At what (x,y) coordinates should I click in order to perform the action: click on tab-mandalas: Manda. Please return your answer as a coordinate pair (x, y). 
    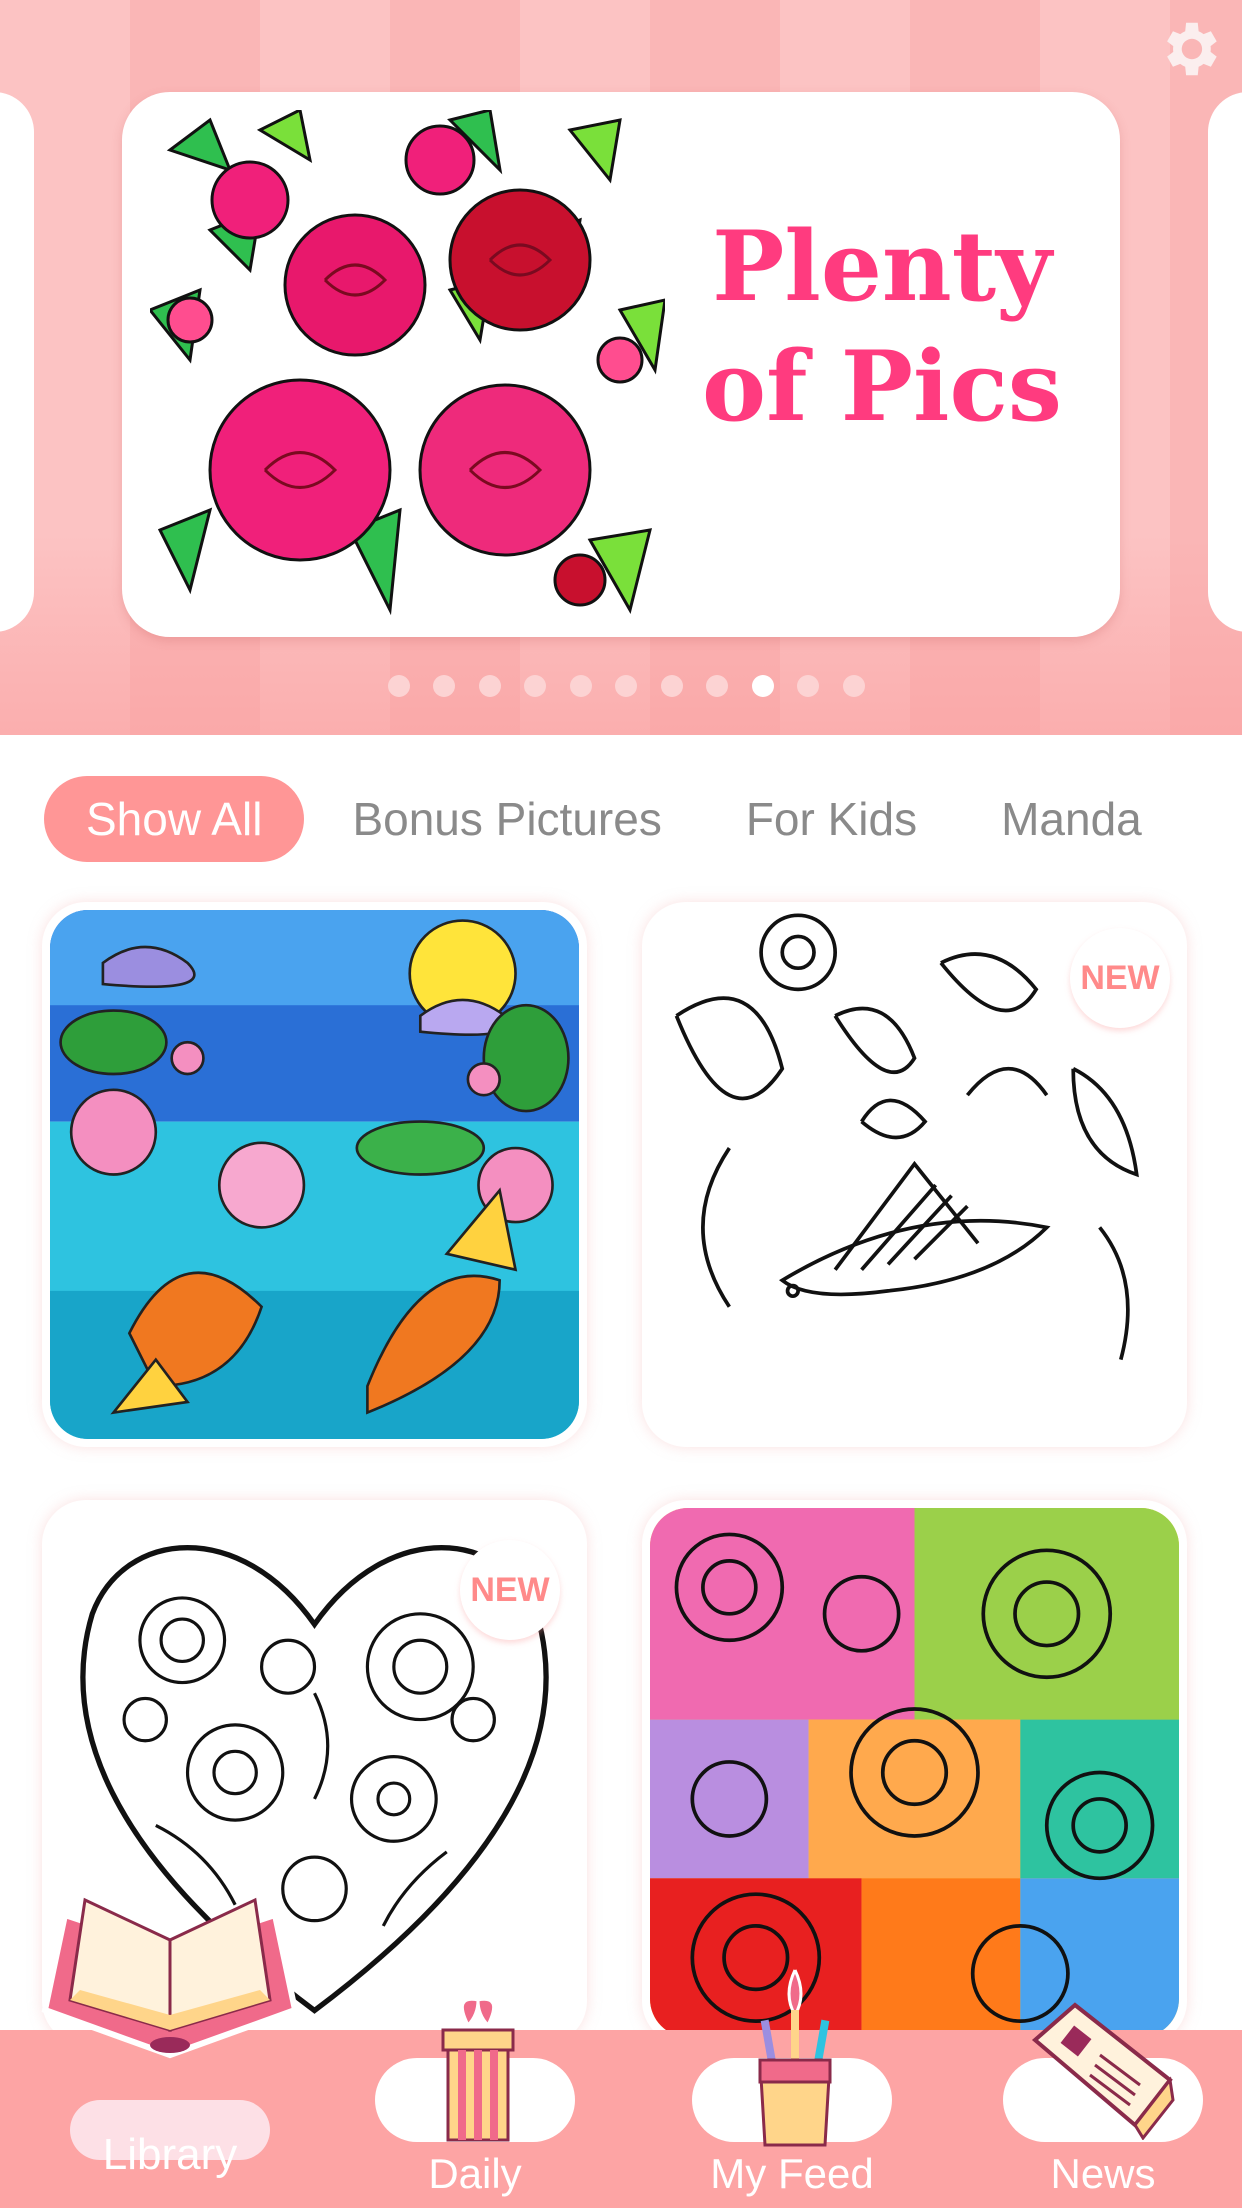
    Looking at the image, I should click on (1071, 819).